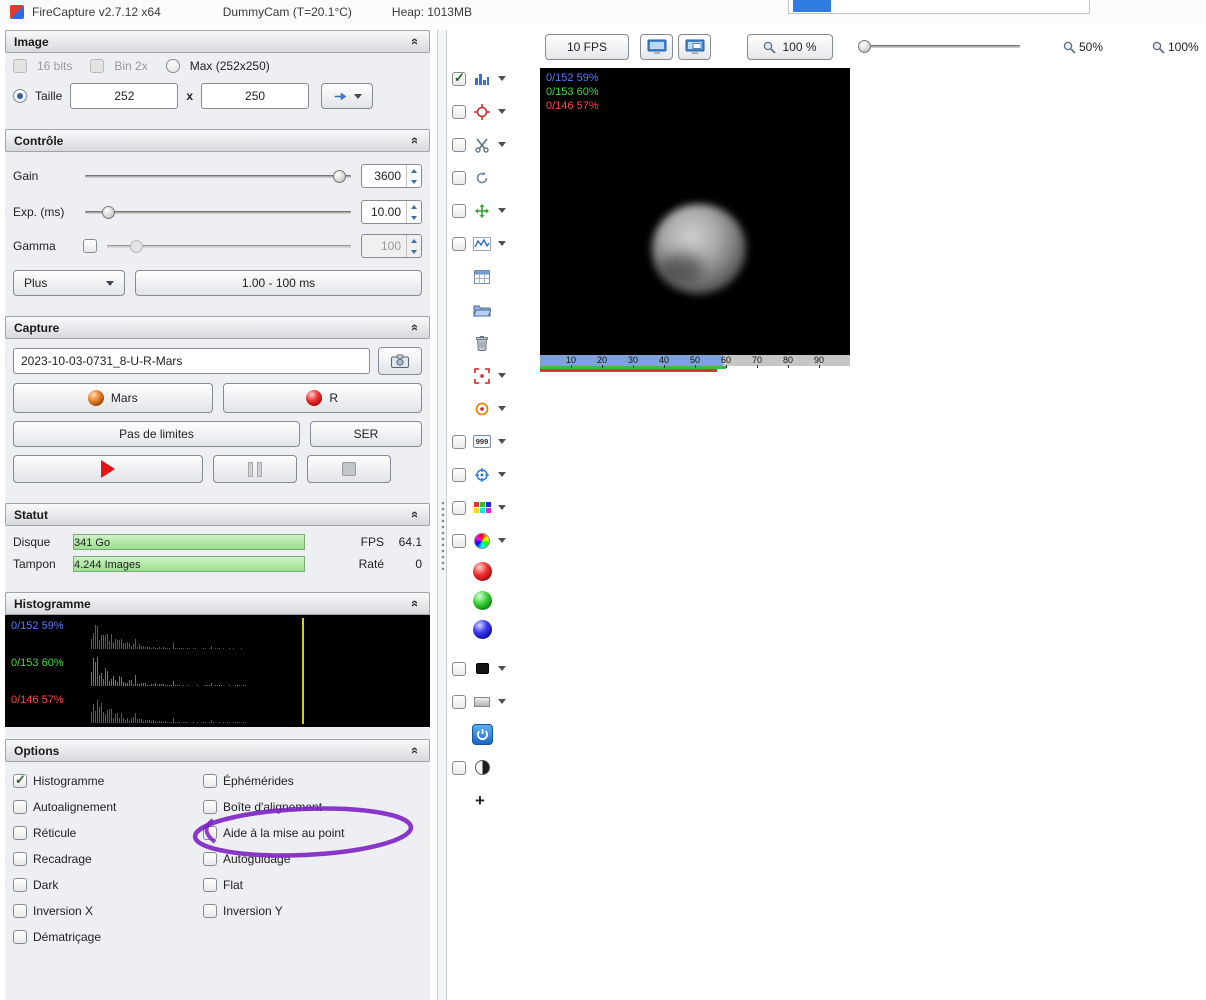 The width and height of the screenshot is (1206, 1000). I want to click on tool-delete, so click(490, 342).